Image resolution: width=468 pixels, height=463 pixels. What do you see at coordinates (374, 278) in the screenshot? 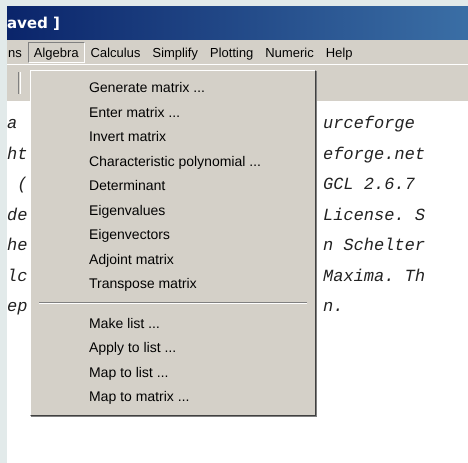
I see `console-text: Maxima. Th` at bounding box center [374, 278].